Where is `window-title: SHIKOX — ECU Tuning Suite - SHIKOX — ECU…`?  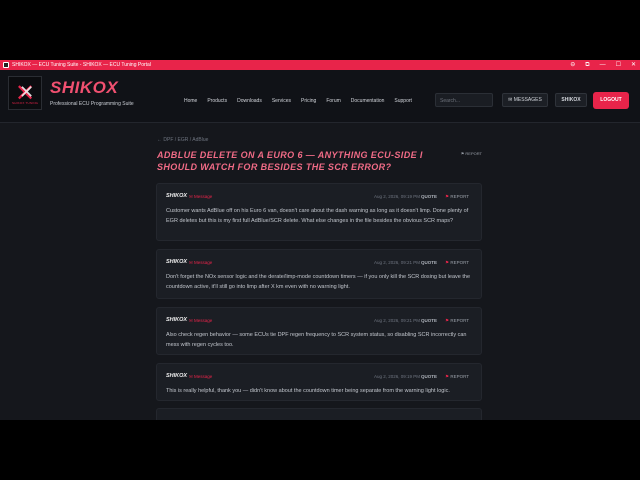 window-title: SHIKOX — ECU Tuning Suite - SHIKOX — ECU… is located at coordinates (81, 65).